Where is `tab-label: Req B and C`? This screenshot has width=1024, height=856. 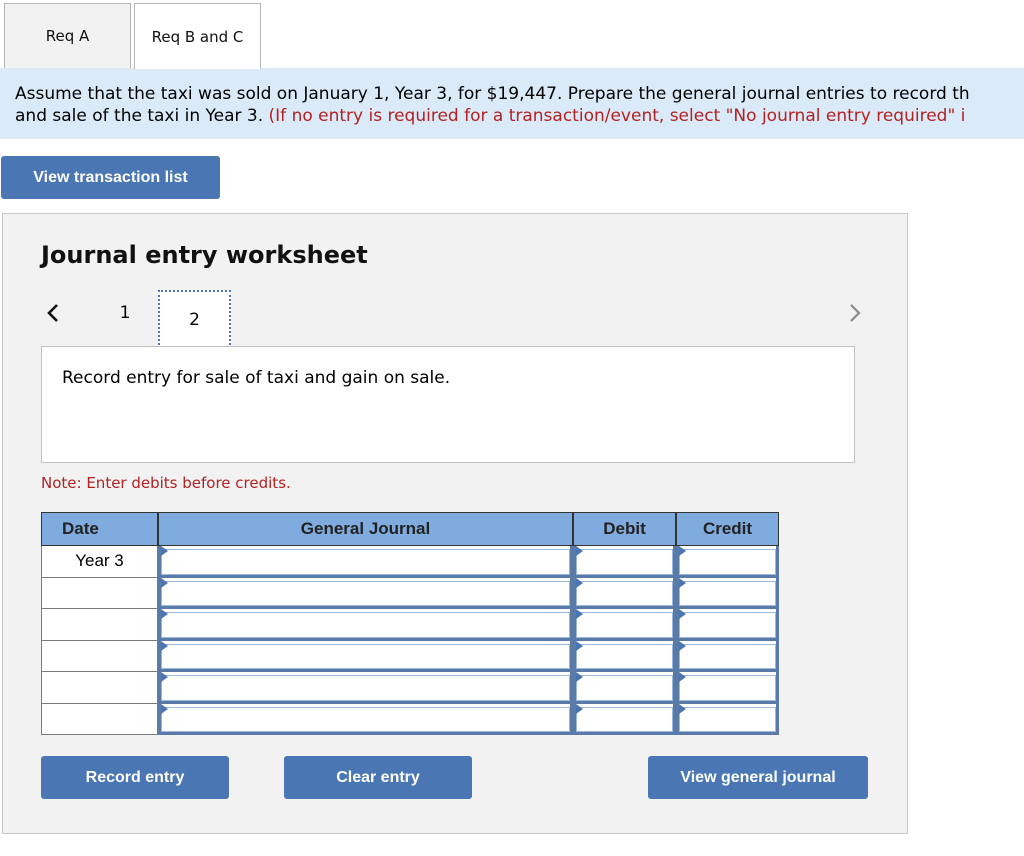
tab-label: Req B and C is located at coordinates (197, 36).